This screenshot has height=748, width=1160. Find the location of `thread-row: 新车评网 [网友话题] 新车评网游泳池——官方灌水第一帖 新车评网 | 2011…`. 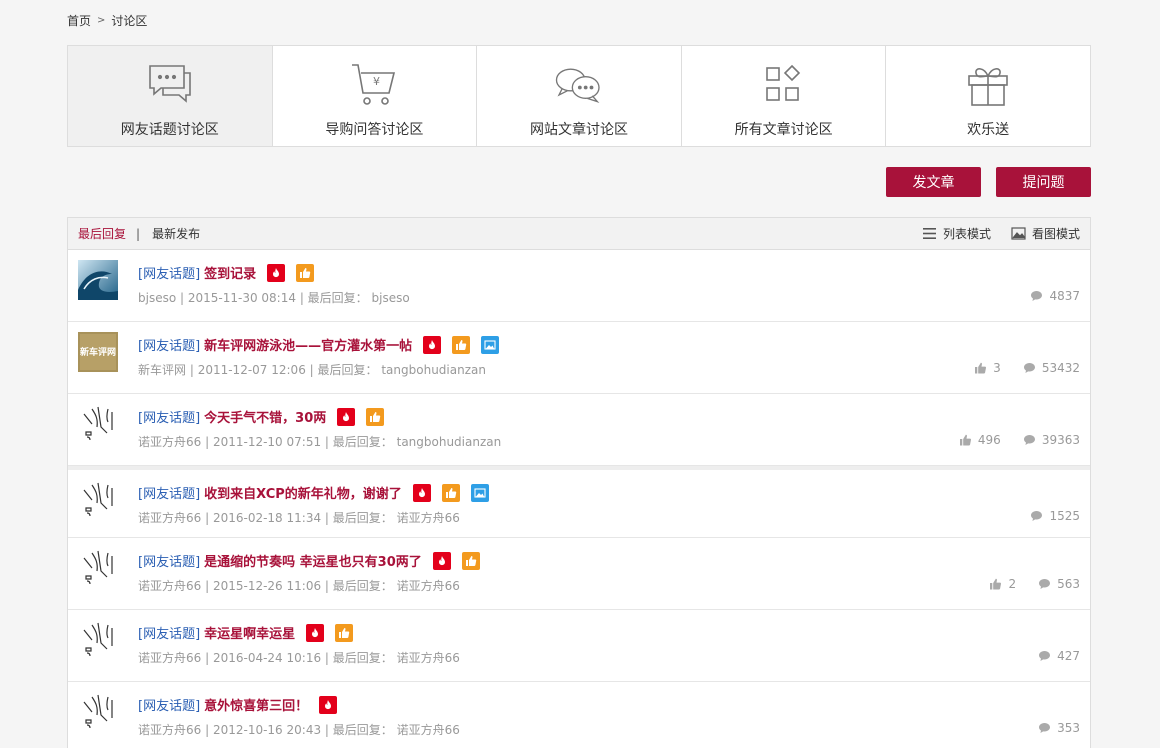

thread-row: 新车评网 [网友话题] 新车评网游泳池——官方灌水第一帖 新车评网 | 2011… is located at coordinates (579, 358).